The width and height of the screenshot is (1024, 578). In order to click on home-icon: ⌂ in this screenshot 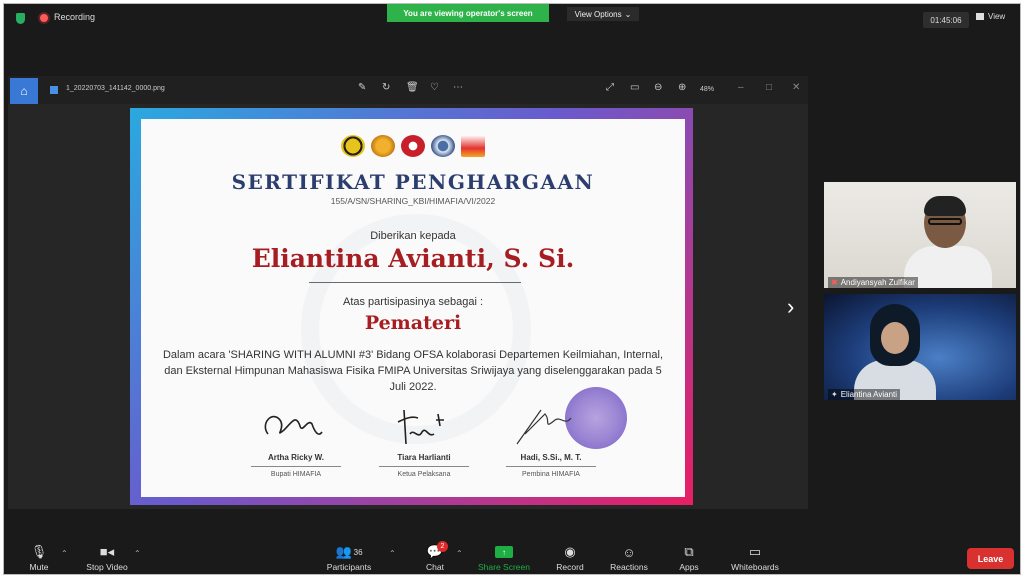, I will do `click(24, 91)`.